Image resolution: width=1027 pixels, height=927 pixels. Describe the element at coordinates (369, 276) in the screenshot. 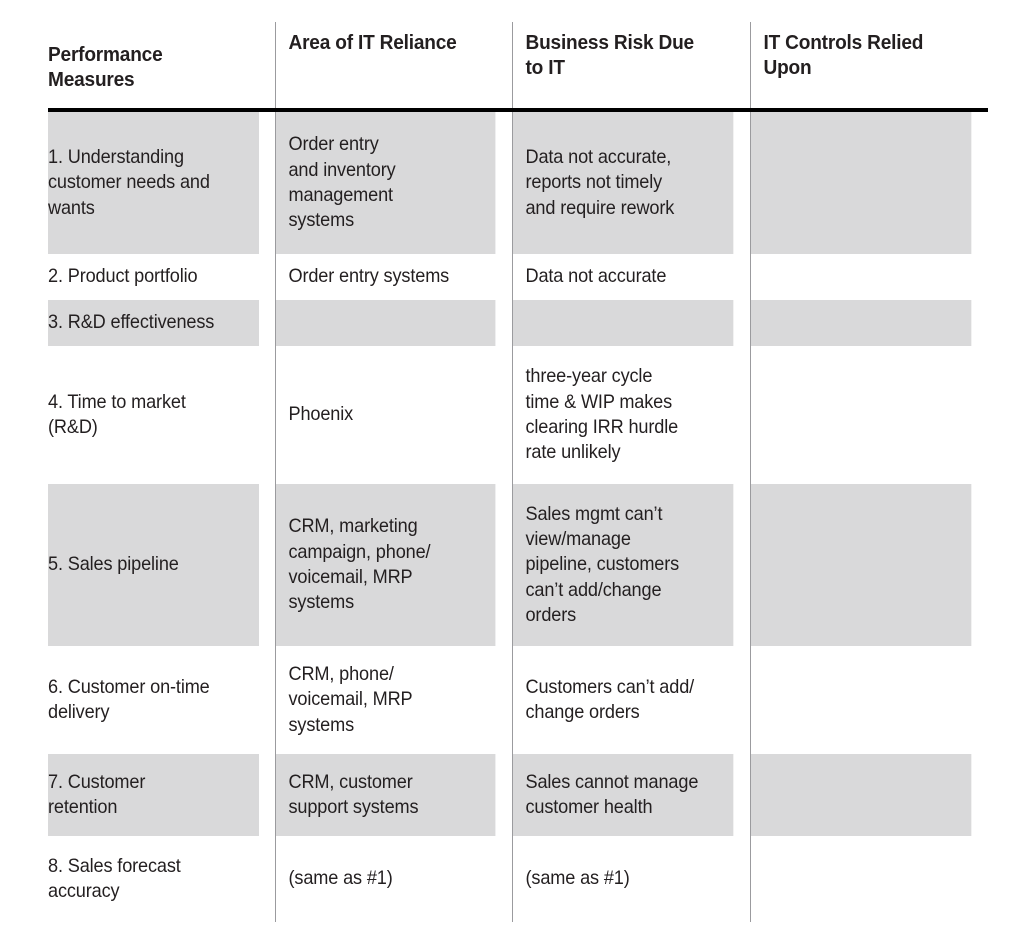

I see `cell-text: Order entry systems` at that location.